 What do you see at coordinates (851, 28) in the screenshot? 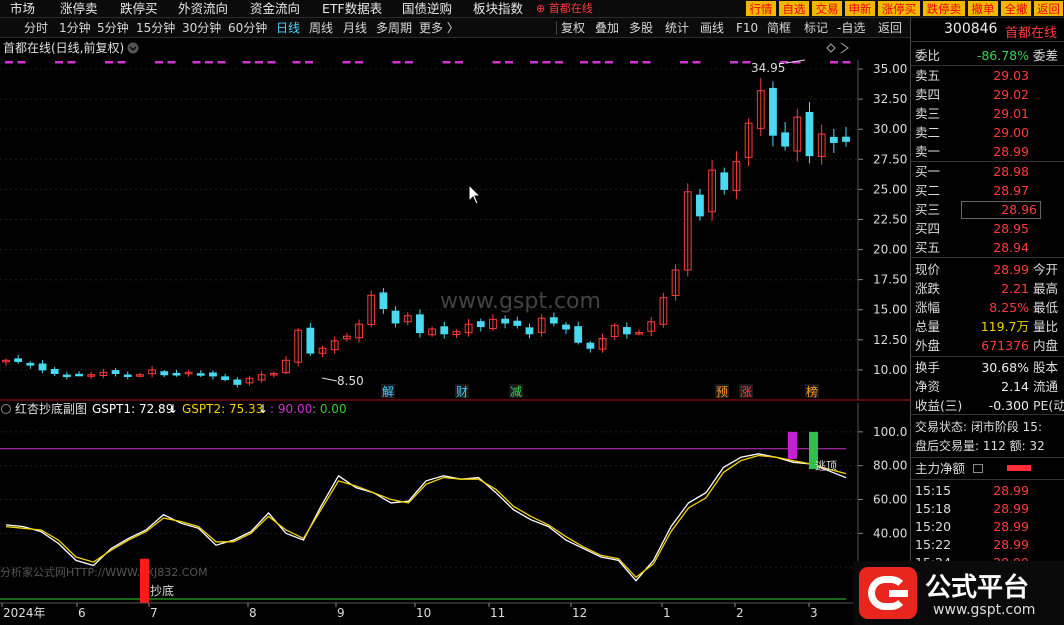
I see `tool-add-watch: -自选` at bounding box center [851, 28].